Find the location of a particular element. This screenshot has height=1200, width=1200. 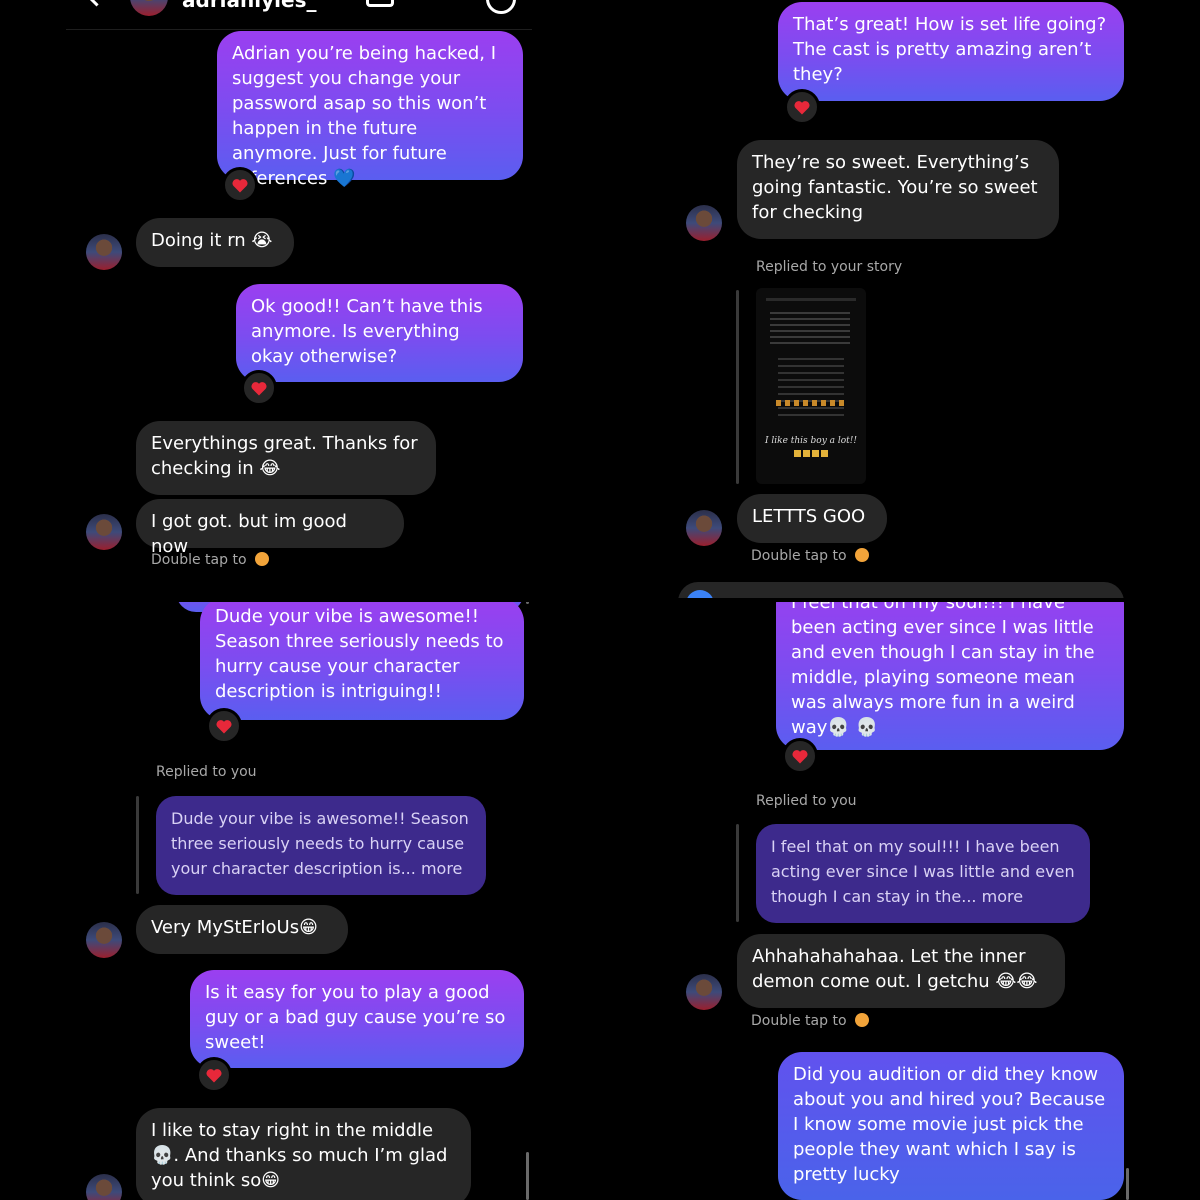

info-icon is located at coordinates (501, 7).